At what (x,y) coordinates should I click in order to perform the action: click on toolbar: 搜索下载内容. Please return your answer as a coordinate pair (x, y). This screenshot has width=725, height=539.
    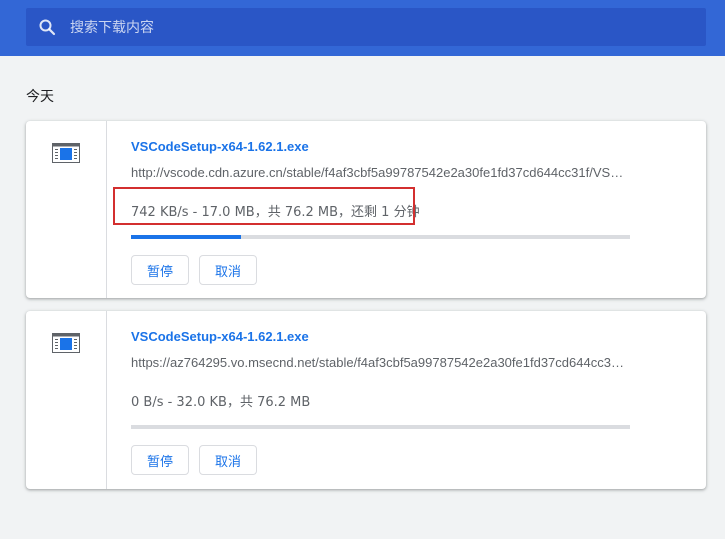
    Looking at the image, I should click on (362, 28).